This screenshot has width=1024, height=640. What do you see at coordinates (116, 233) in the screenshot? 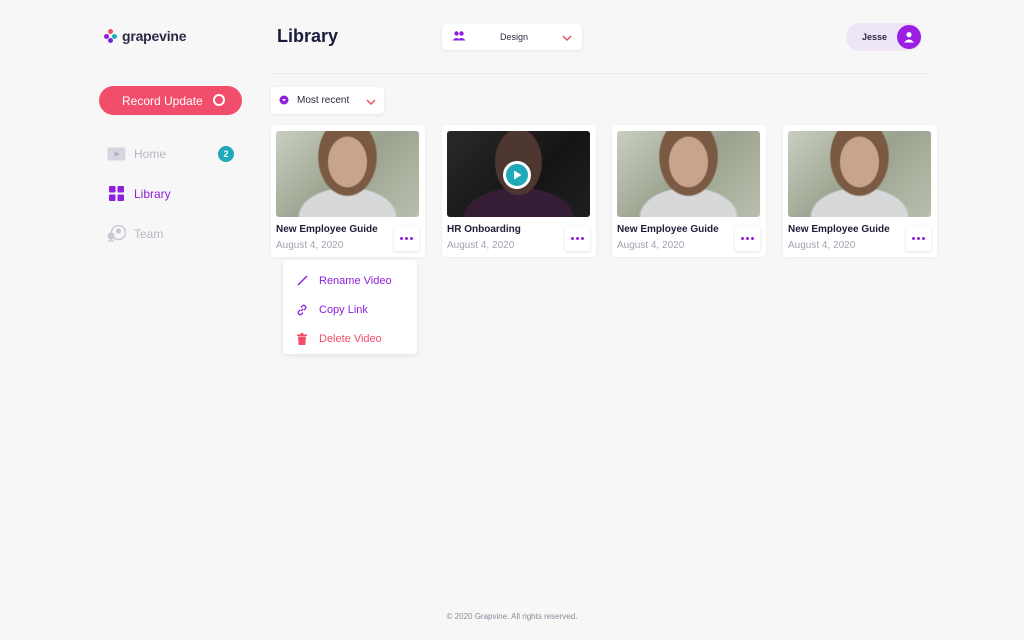
I see `team-icon` at bounding box center [116, 233].